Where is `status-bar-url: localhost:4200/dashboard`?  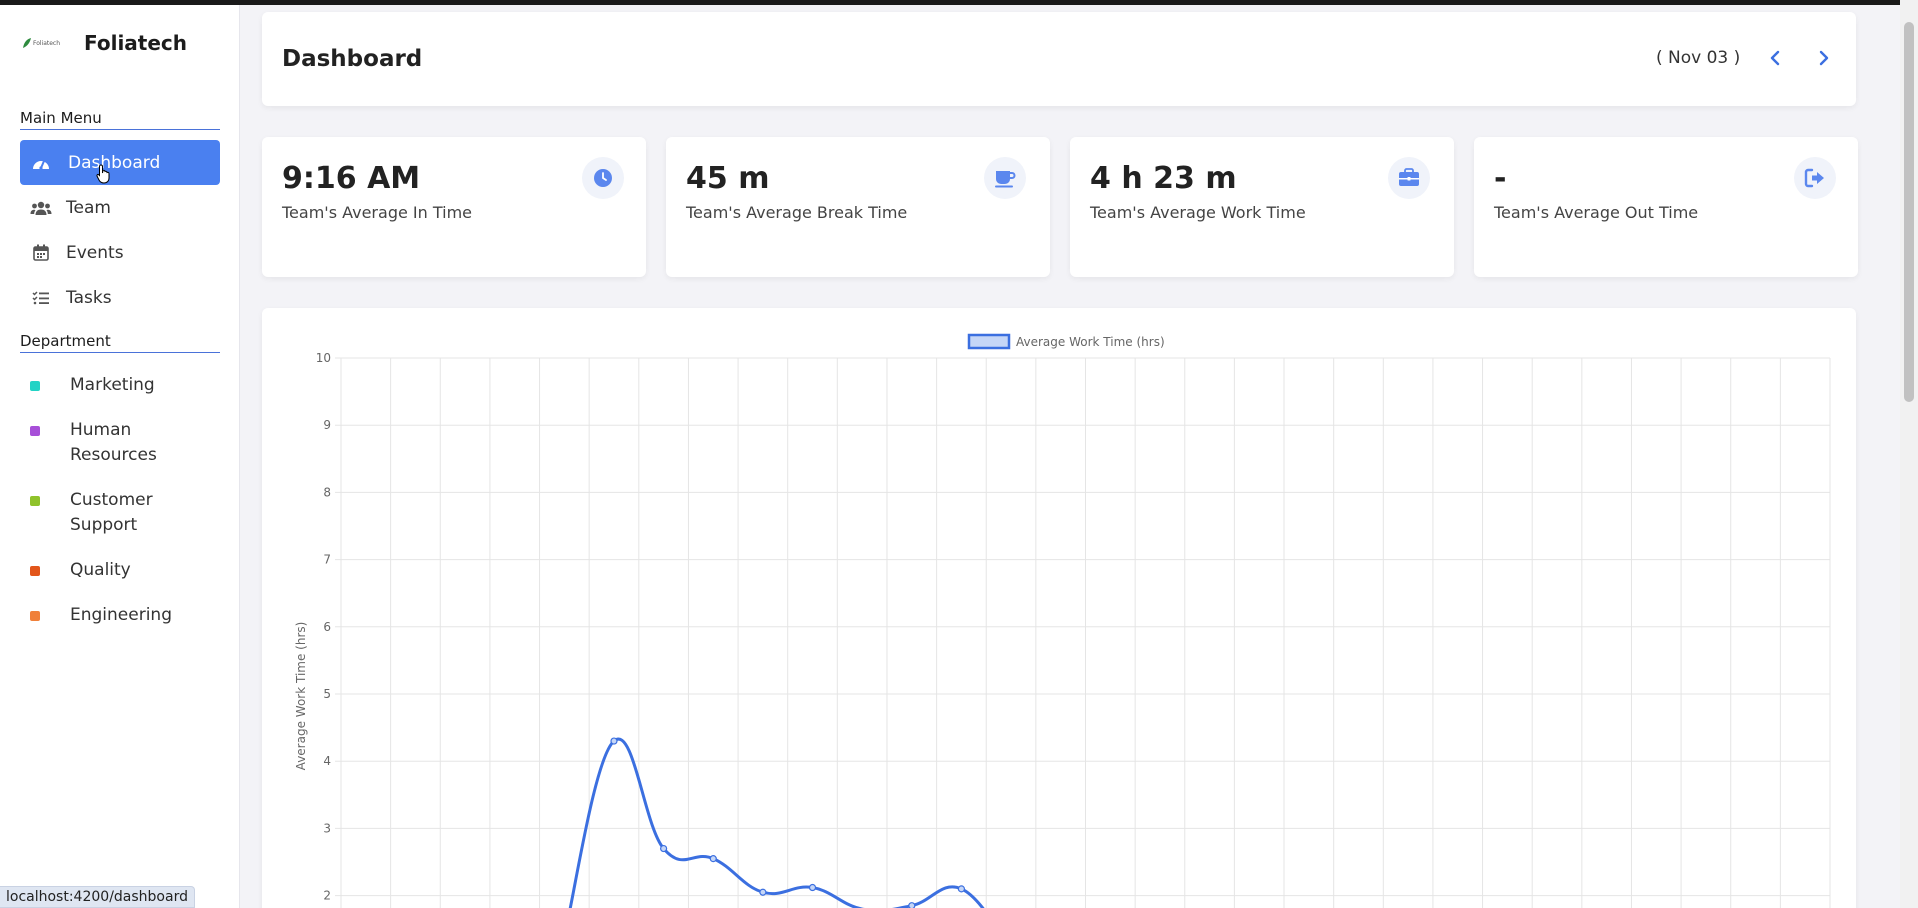 status-bar-url: localhost:4200/dashboard is located at coordinates (97, 897).